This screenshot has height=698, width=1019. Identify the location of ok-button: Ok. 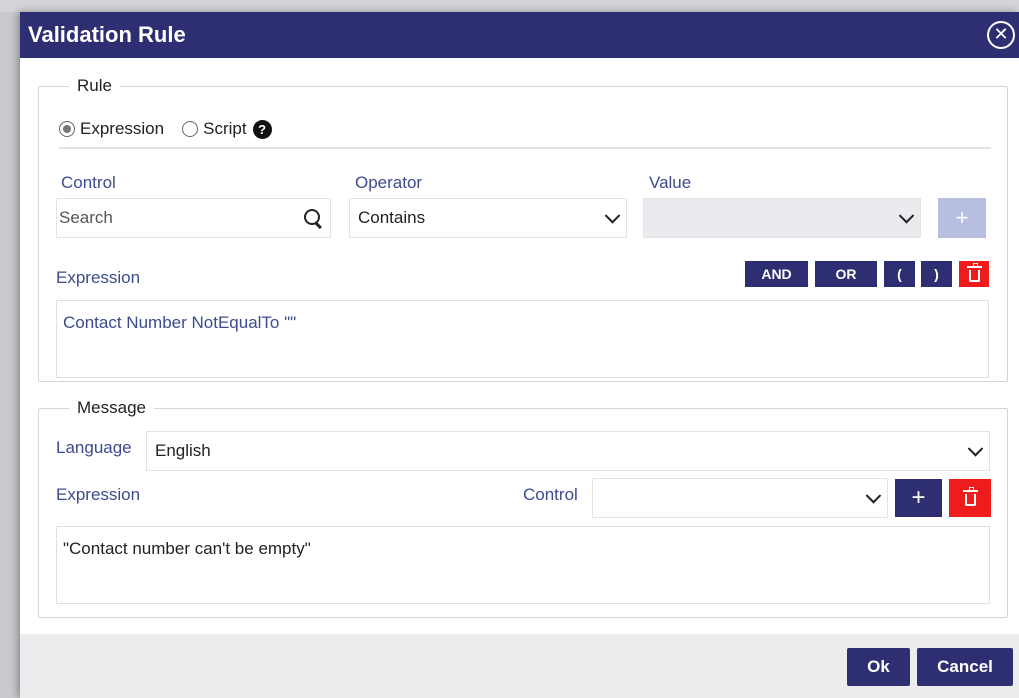
(878, 667).